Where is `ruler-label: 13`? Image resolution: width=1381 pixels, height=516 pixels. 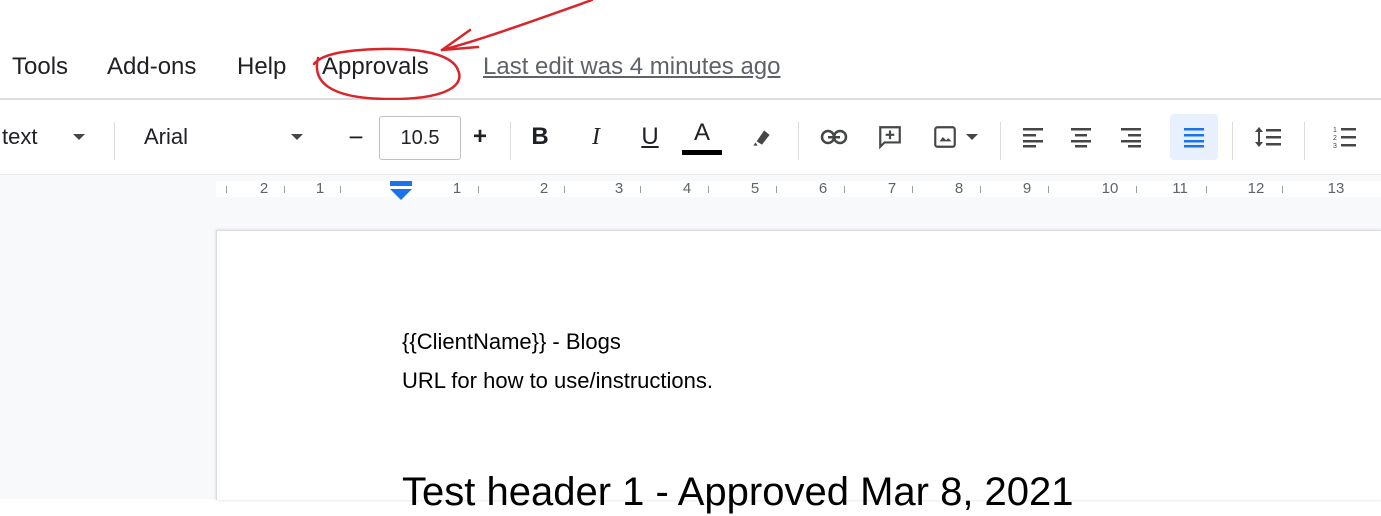
ruler-label: 13 is located at coordinates (1336, 188).